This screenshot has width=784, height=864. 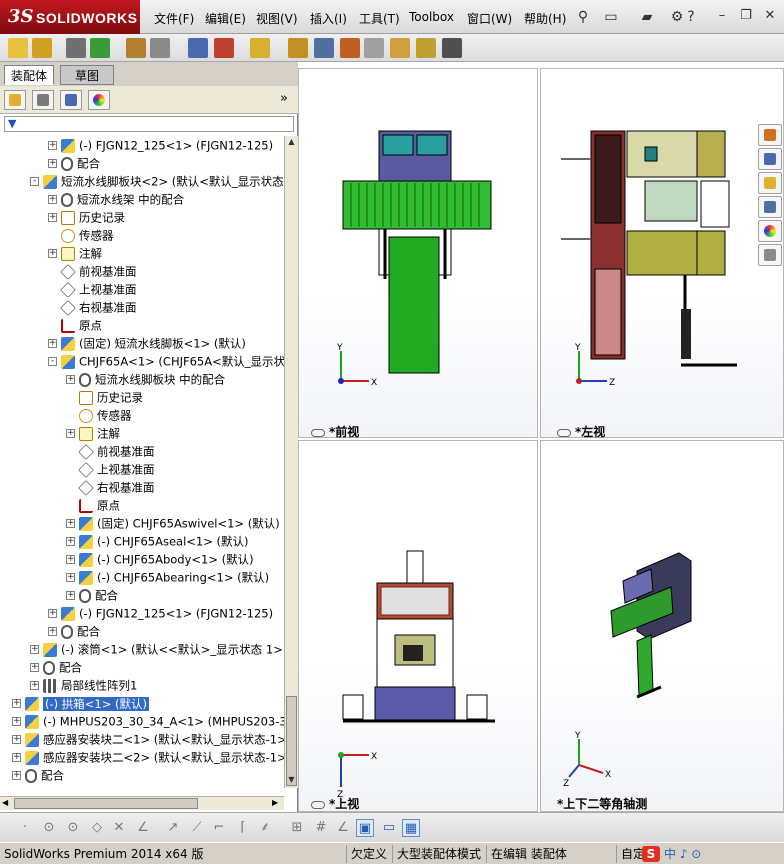 What do you see at coordinates (418, 253) in the screenshot?
I see `viewport-front: Y X *前视` at bounding box center [418, 253].